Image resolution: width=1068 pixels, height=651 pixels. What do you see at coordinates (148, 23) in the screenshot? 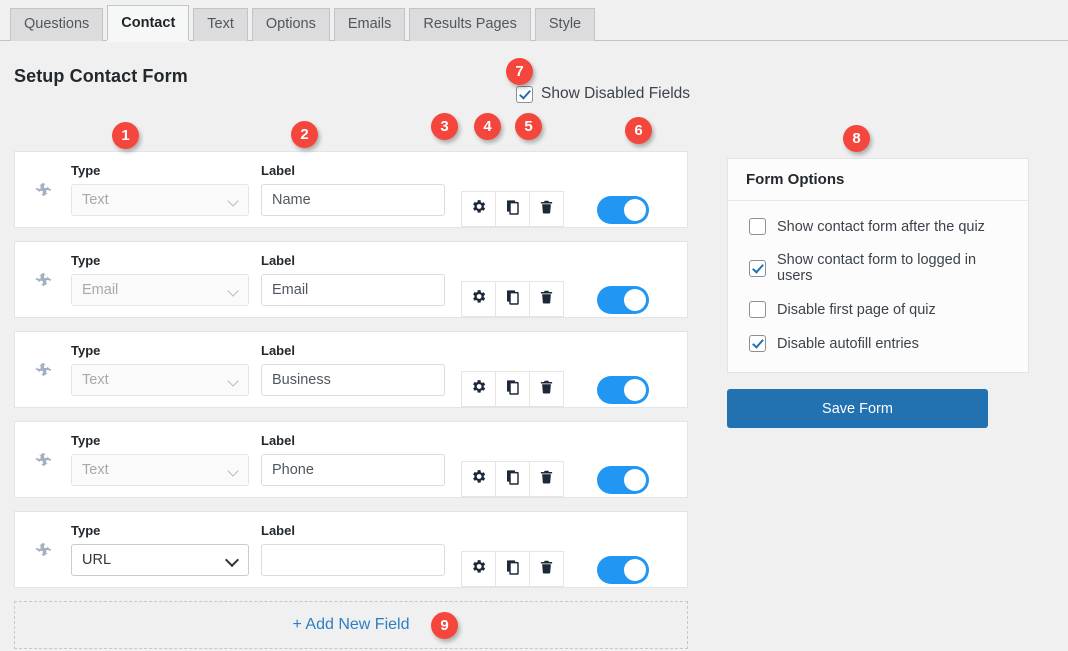
I see `tab-contact: Contact` at bounding box center [148, 23].